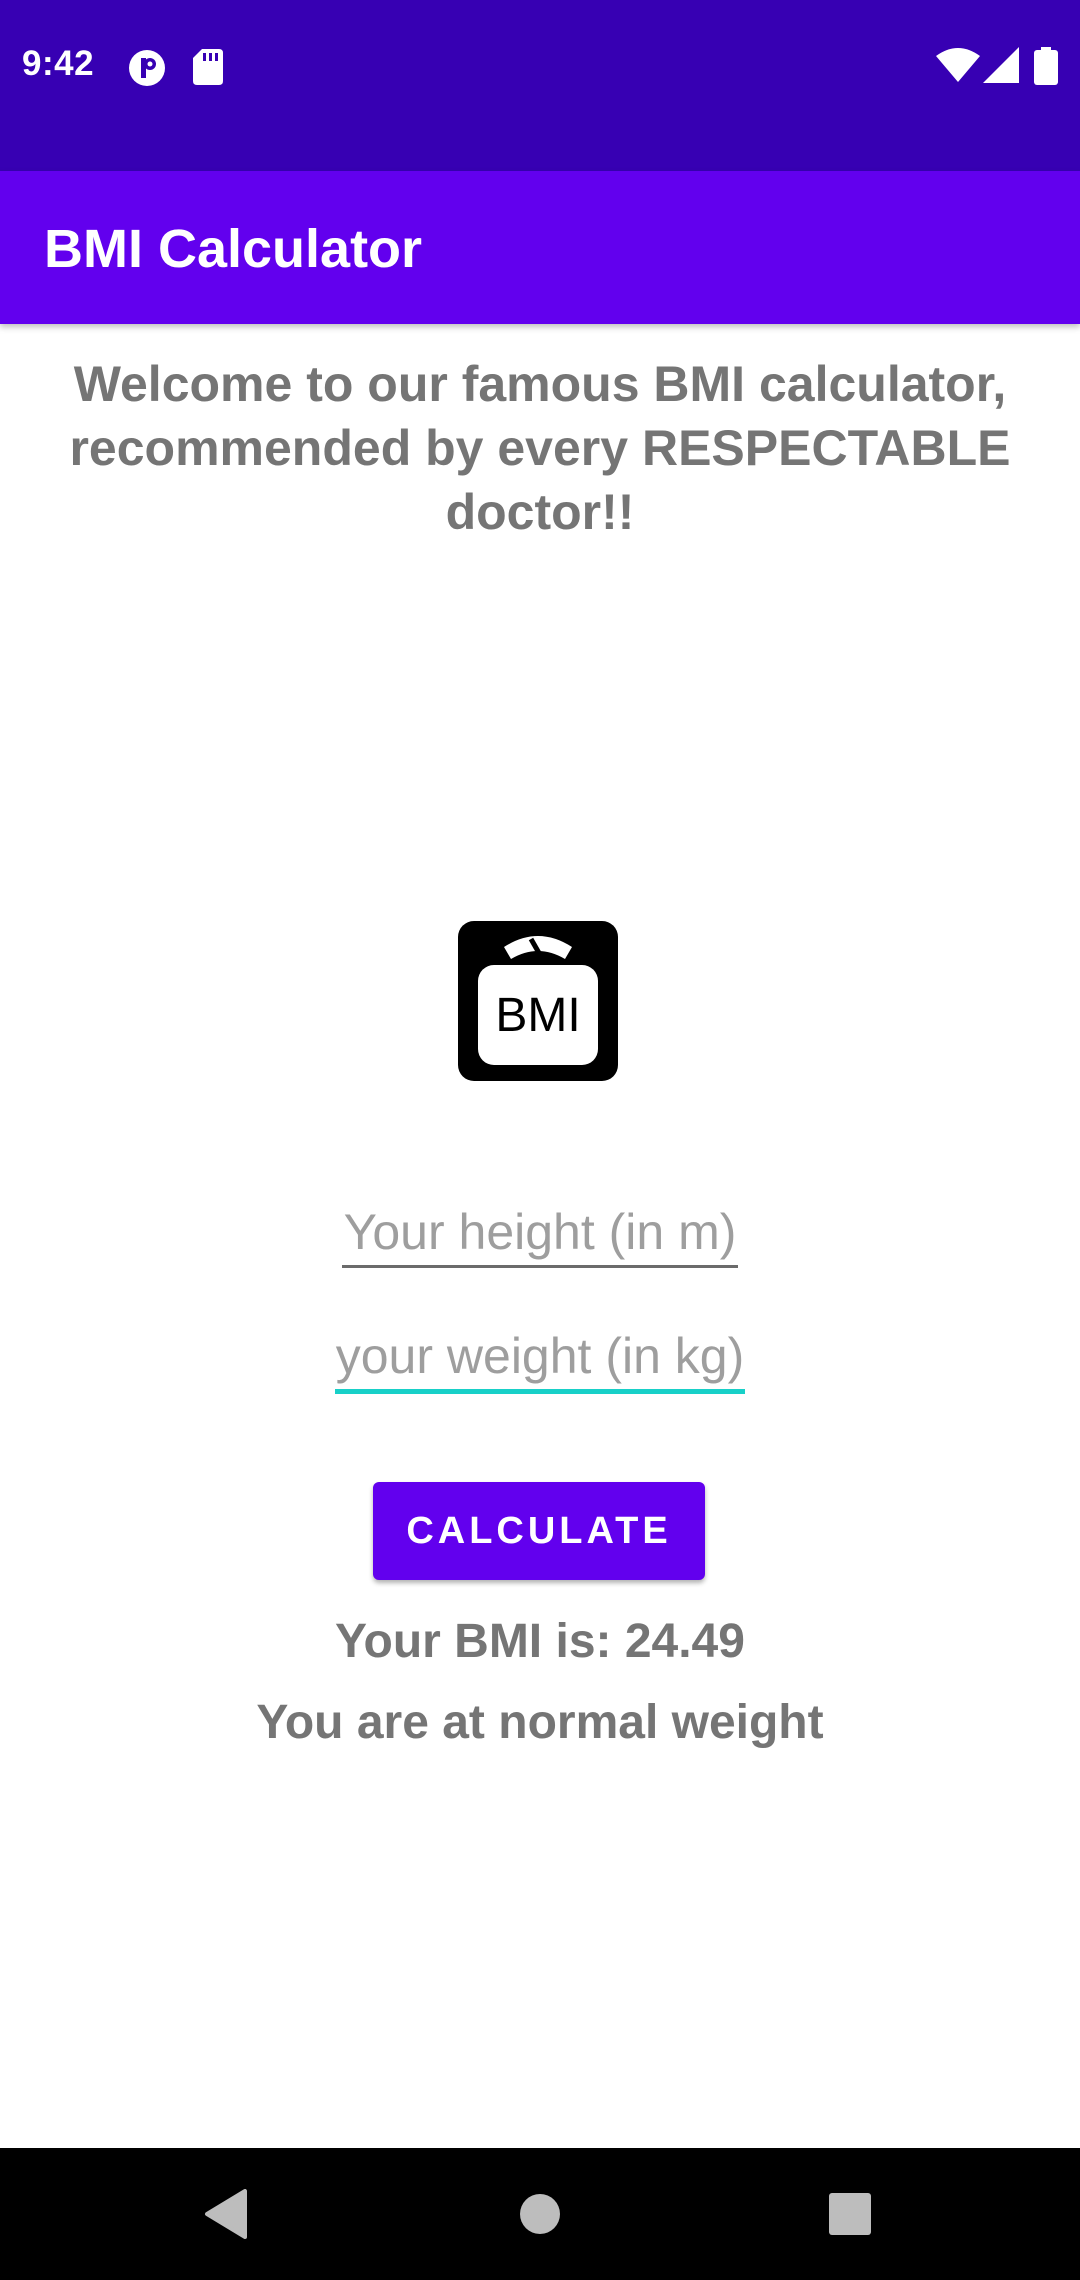 This screenshot has height=2280, width=1080. I want to click on recents-icon, so click(850, 2214).